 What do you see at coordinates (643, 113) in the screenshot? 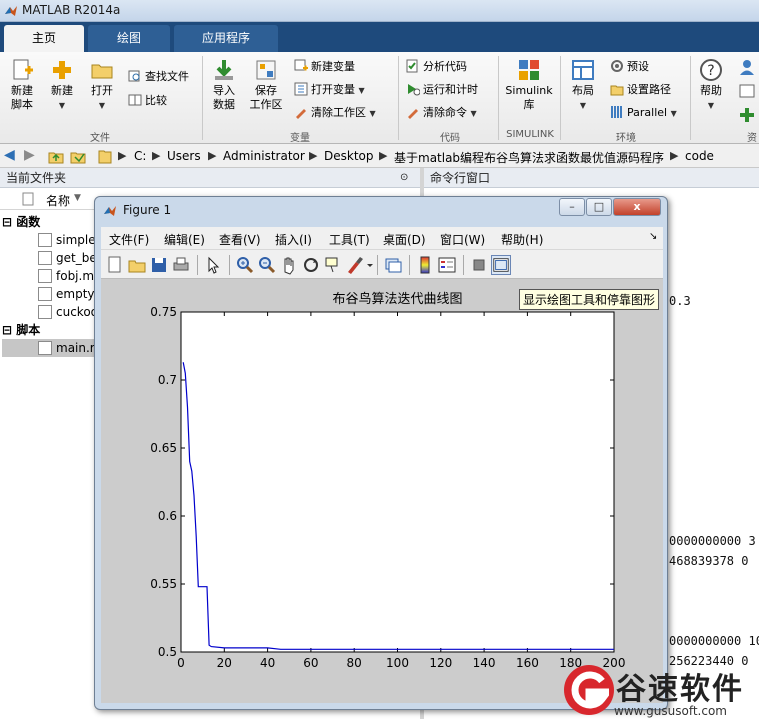
I see `parallel-button: Parallel ▼` at bounding box center [643, 113].